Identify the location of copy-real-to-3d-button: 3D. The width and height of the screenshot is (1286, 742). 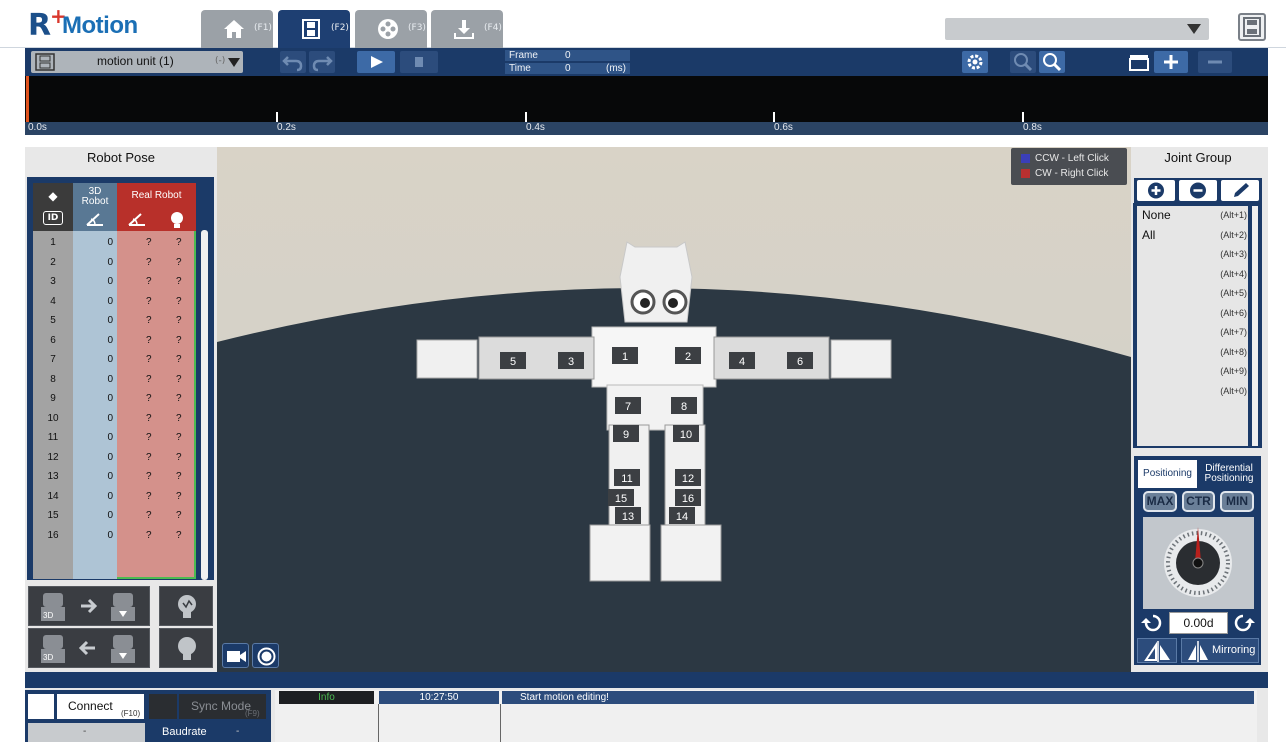
(89, 648).